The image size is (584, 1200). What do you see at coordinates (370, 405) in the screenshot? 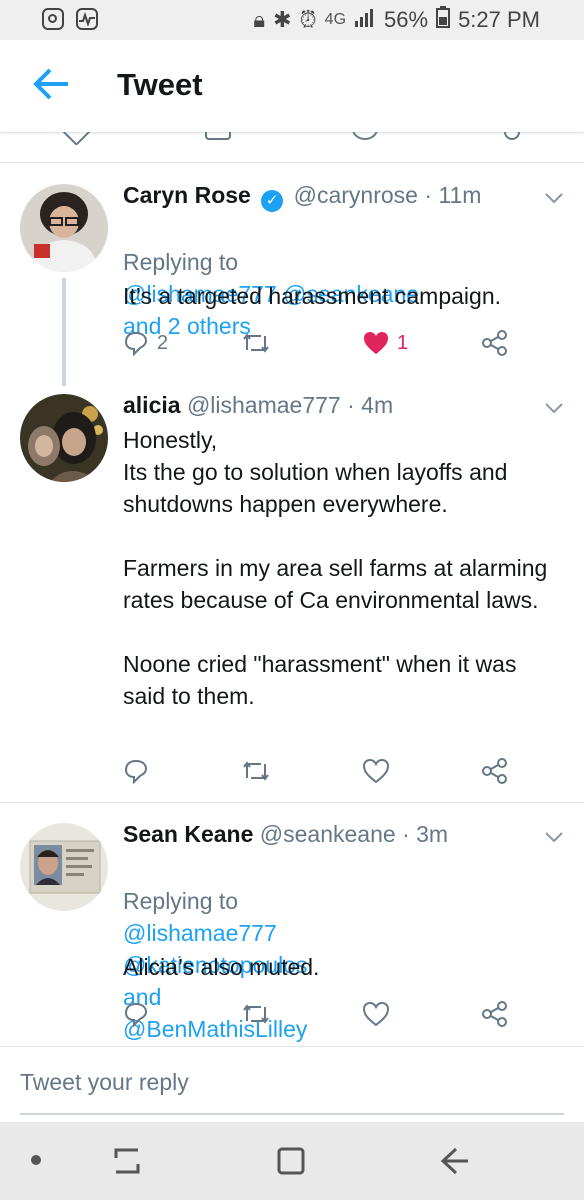
I see `tweet-time: · 4m` at bounding box center [370, 405].